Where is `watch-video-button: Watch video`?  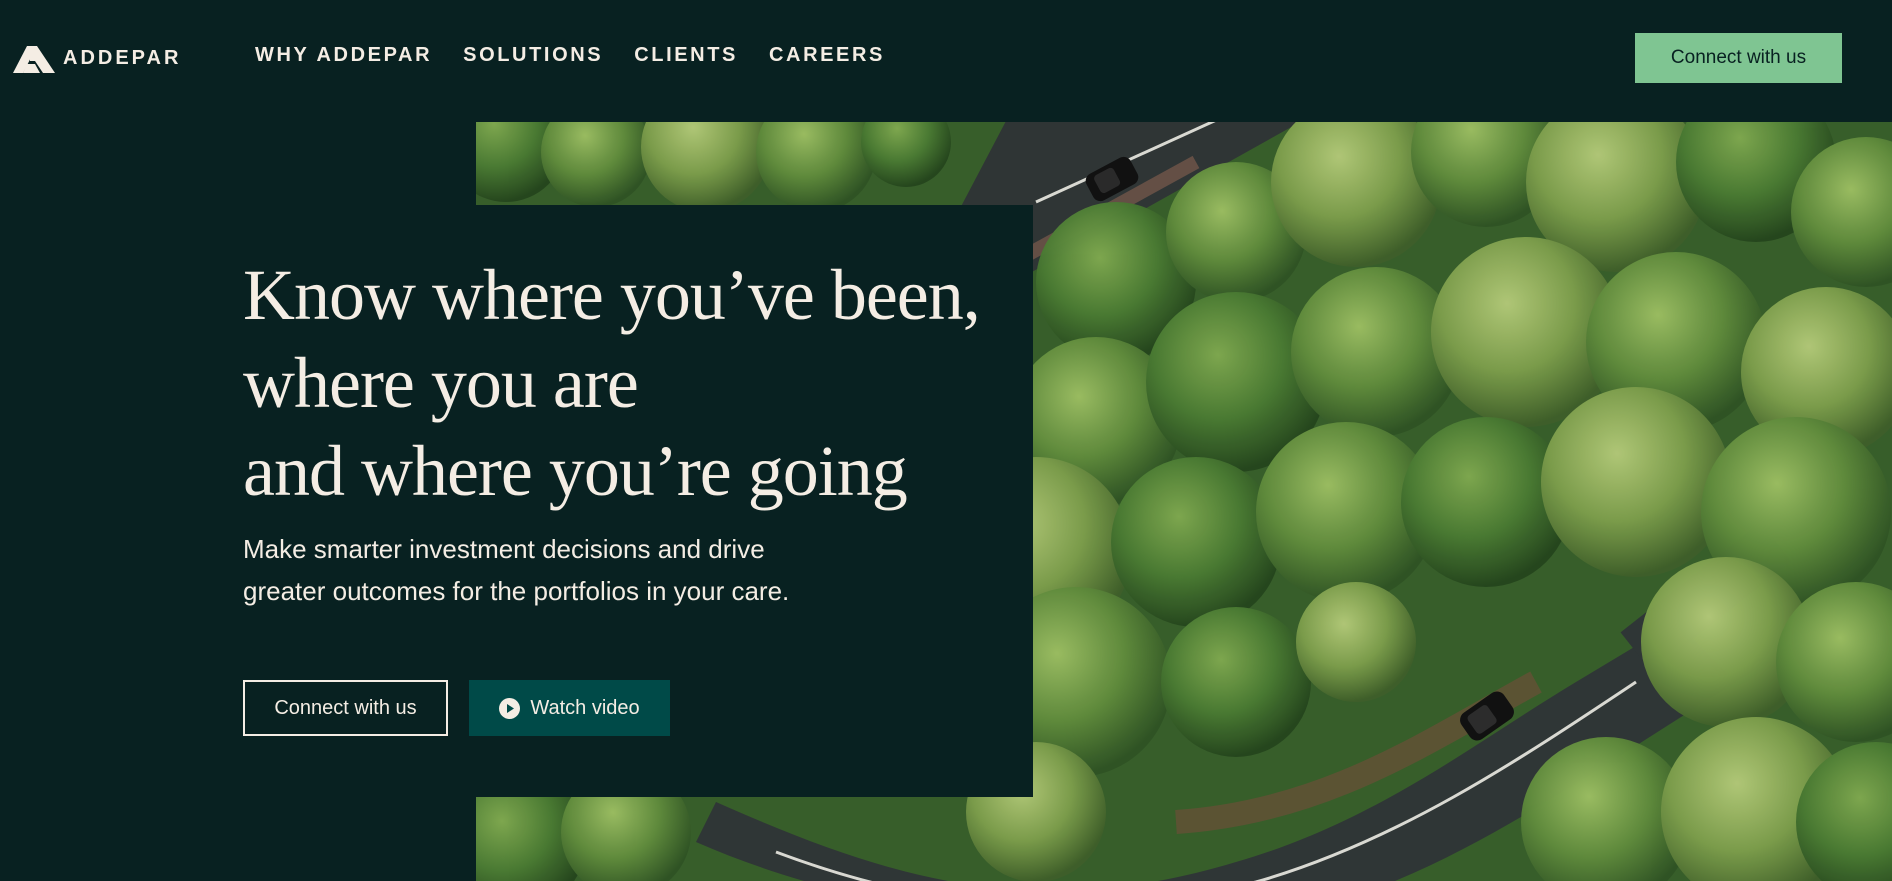
watch-video-button: Watch video is located at coordinates (569, 708).